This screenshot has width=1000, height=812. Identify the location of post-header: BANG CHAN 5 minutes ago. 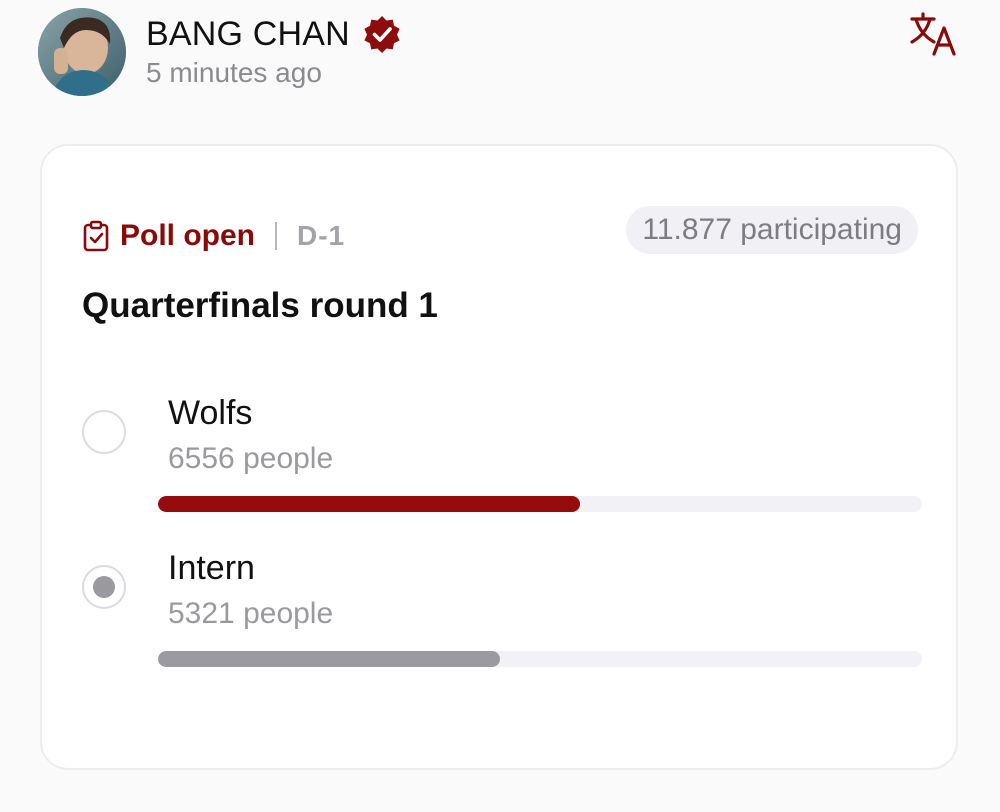
(500, 60).